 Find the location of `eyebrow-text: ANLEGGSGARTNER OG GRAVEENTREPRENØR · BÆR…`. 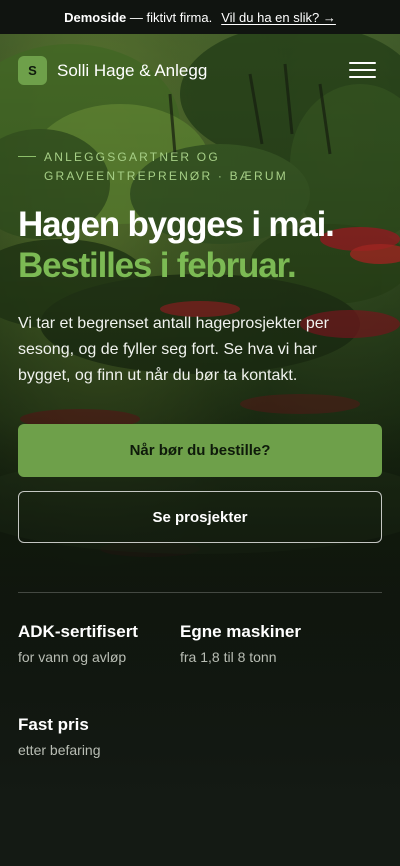

eyebrow-text: ANLEGGSGARTNER OG GRAVEENTREPRENØR · BÆR… is located at coordinates (166, 166).